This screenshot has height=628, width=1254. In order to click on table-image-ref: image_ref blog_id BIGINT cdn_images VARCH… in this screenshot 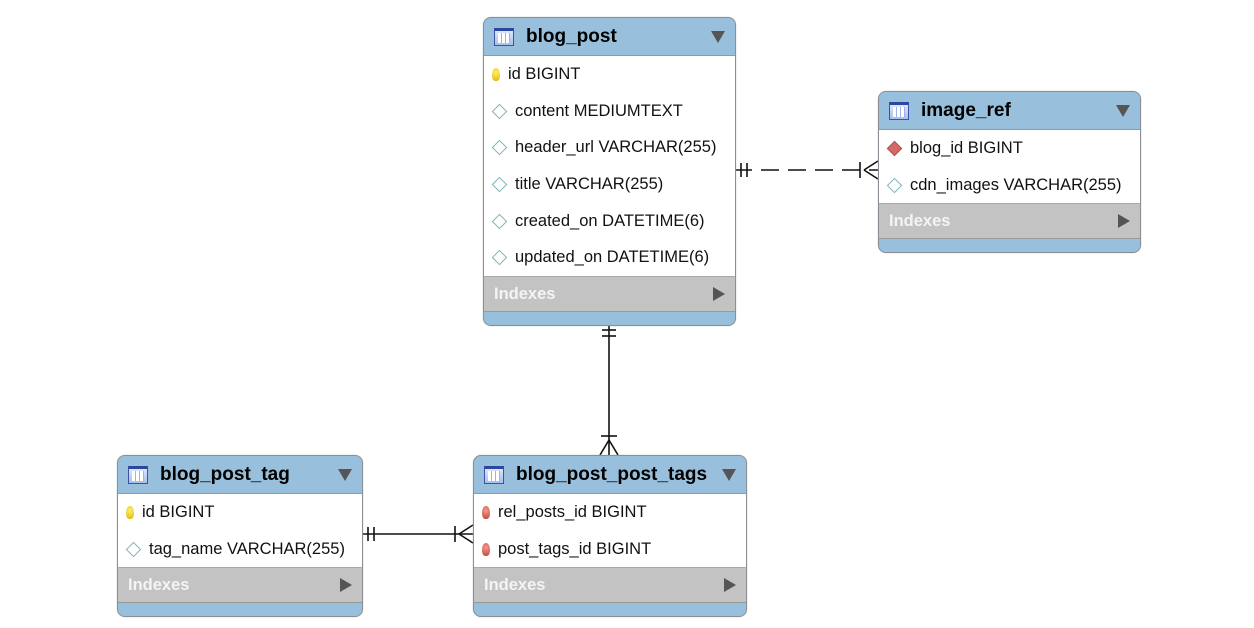, I will do `click(1009, 172)`.